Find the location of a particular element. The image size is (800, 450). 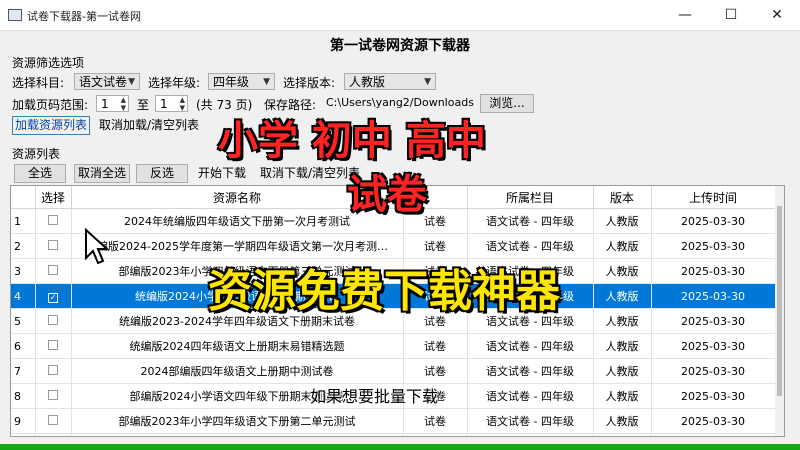

filter-section-label: 资源筛选选项 is located at coordinates (48, 63).